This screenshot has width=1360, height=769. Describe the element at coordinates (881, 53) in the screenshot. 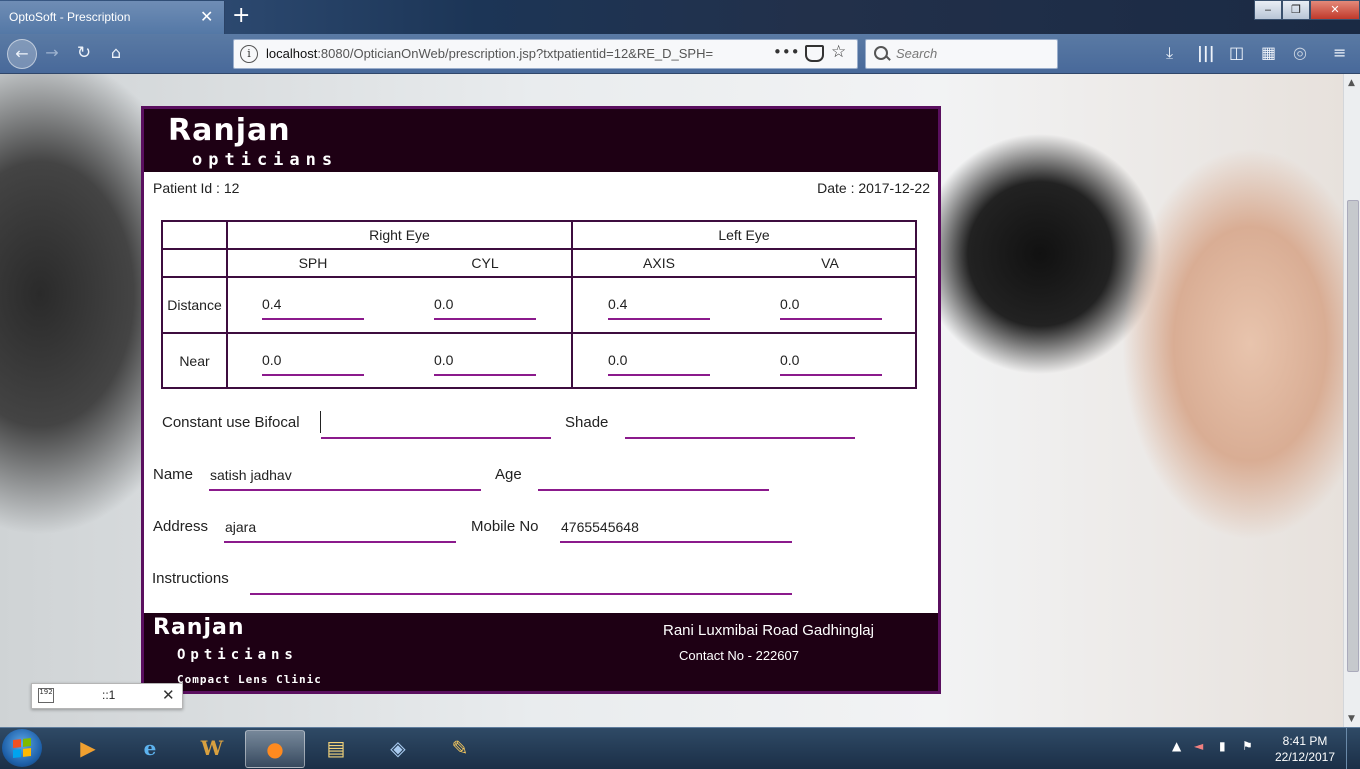

I see `search-icon` at that location.